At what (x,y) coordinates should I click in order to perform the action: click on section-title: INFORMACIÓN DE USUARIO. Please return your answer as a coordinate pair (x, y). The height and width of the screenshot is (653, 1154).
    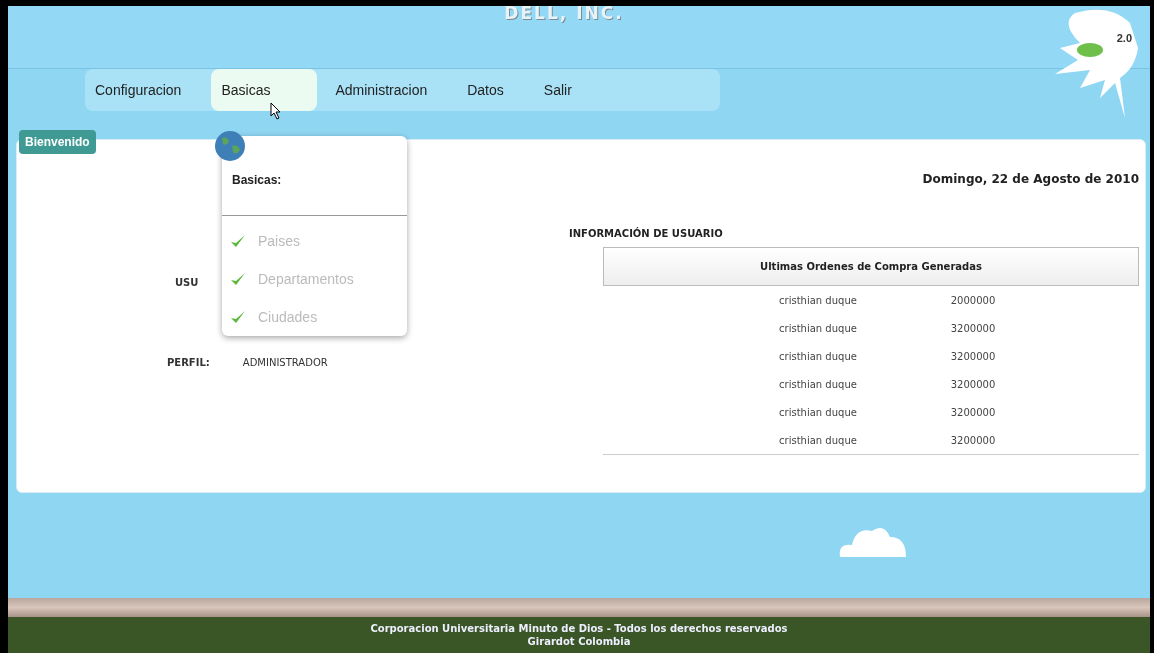
    Looking at the image, I should click on (646, 233).